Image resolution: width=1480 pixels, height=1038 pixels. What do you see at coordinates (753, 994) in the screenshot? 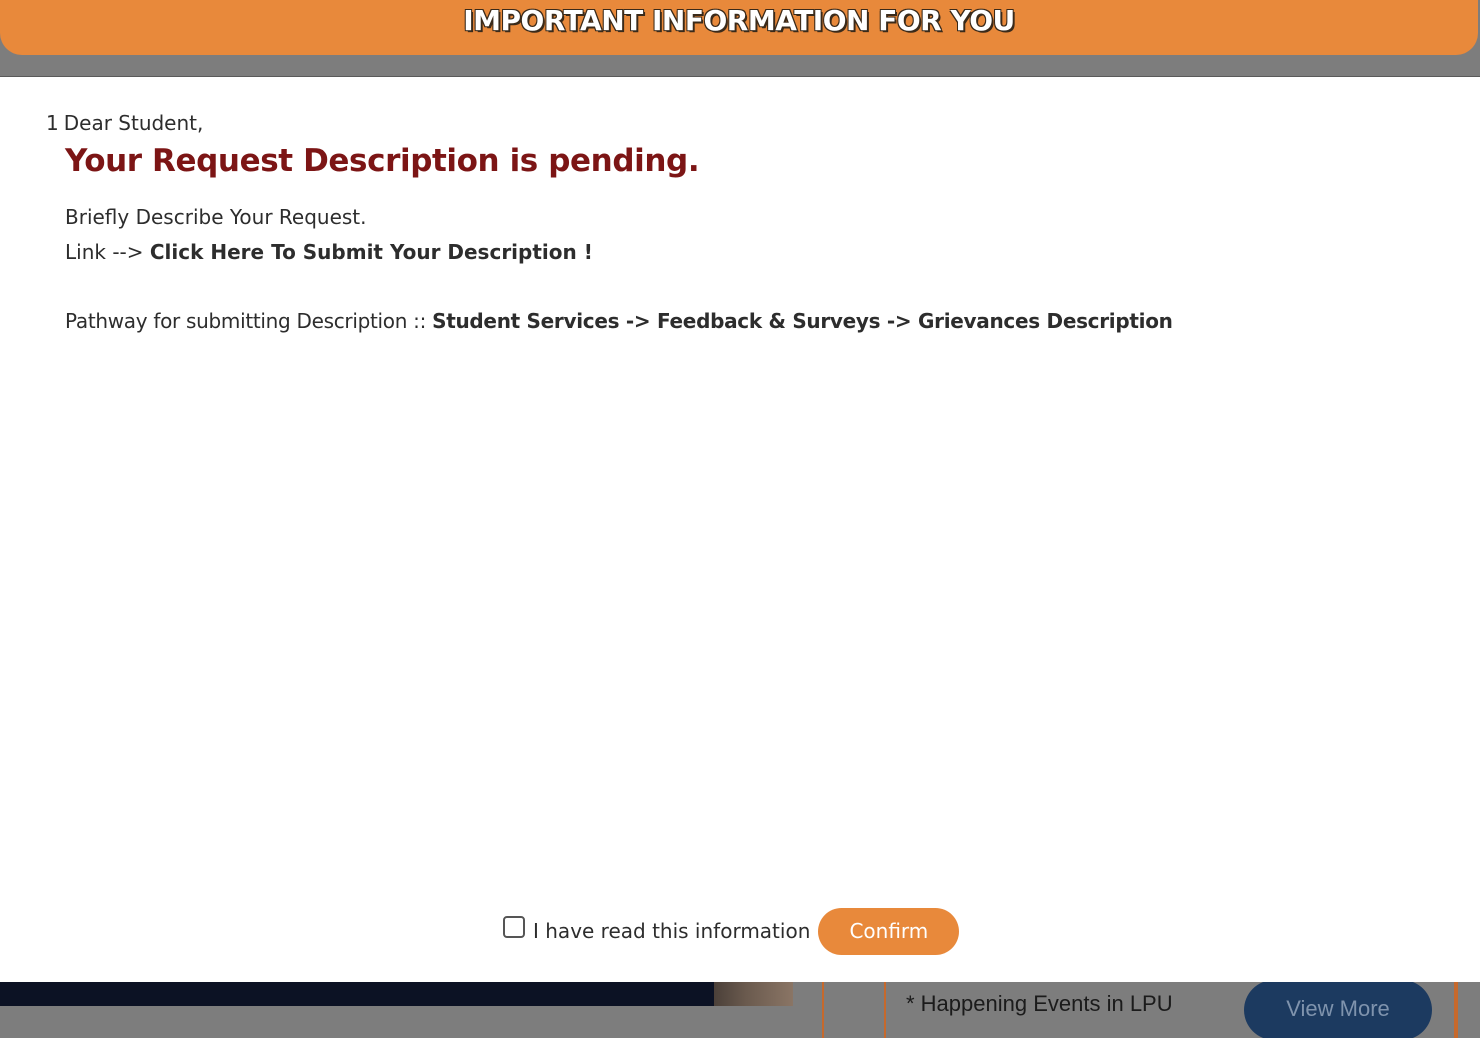
I see `background-photo` at bounding box center [753, 994].